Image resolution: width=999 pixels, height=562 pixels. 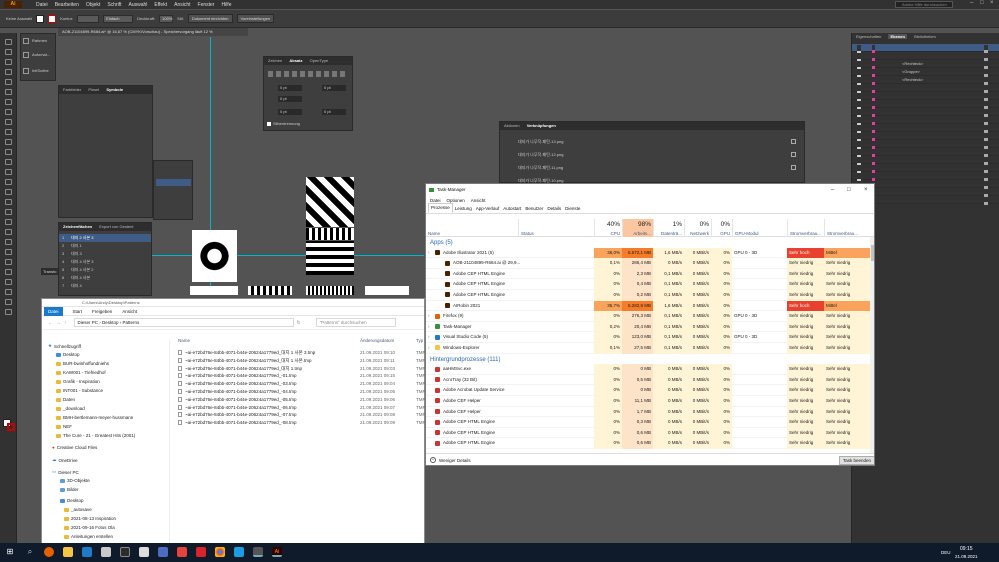 What do you see at coordinates (95, 435) in the screenshot?
I see `nav-item: The Cure - 21 - Greatest Hits (2001)` at bounding box center [95, 435].